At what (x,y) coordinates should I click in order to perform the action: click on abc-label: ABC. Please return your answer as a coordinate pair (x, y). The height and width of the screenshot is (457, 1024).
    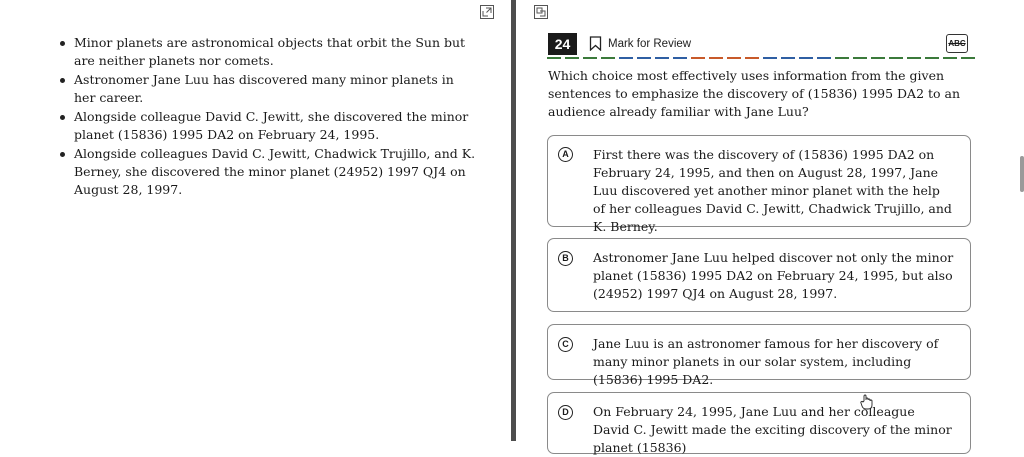
    Looking at the image, I should click on (957, 43).